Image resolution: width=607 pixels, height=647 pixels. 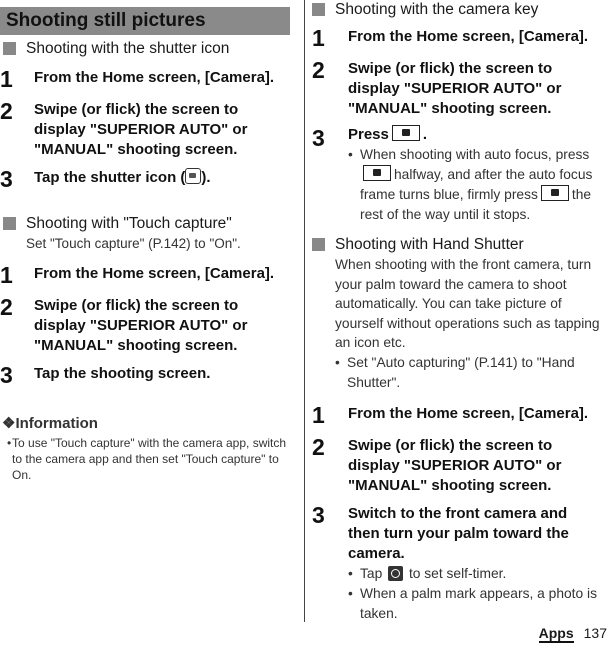 I want to click on page-title: Shooting still pictures, so click(x=145, y=21).